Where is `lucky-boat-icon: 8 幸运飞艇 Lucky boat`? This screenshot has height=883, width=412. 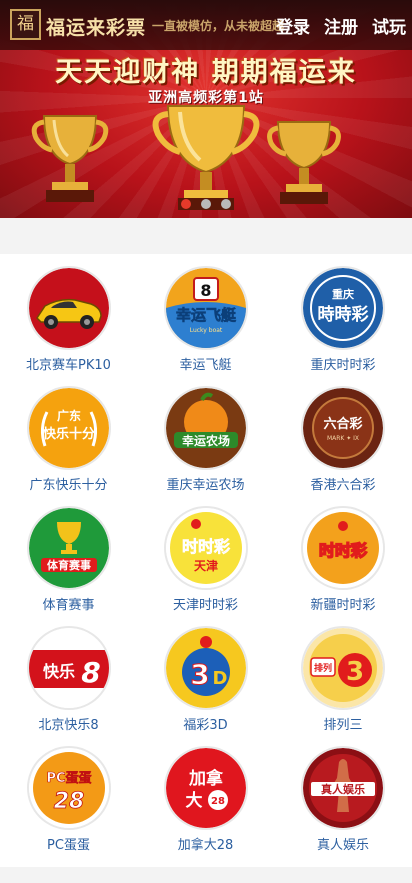 lucky-boat-icon: 8 幸运飞艇 Lucky boat is located at coordinates (205, 308).